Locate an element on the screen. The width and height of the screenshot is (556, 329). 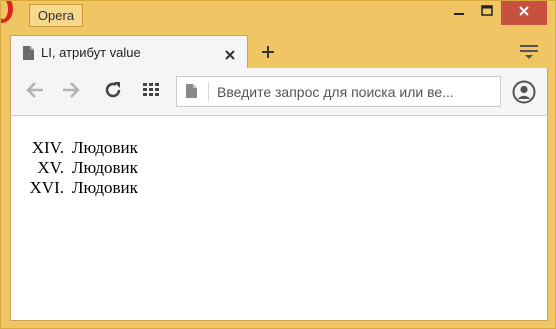
forward-button is located at coordinates (71, 92).